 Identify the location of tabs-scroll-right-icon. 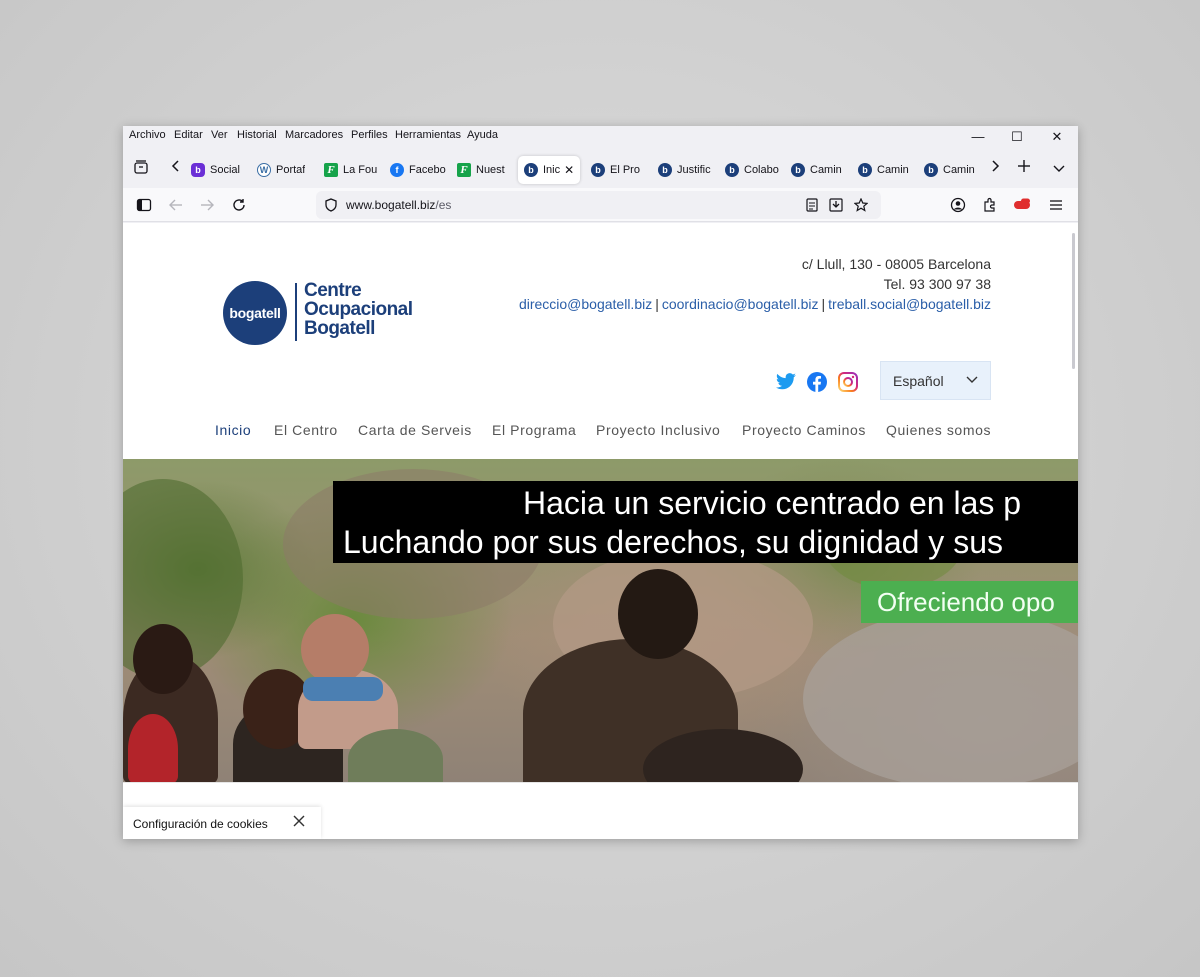
(995, 167).